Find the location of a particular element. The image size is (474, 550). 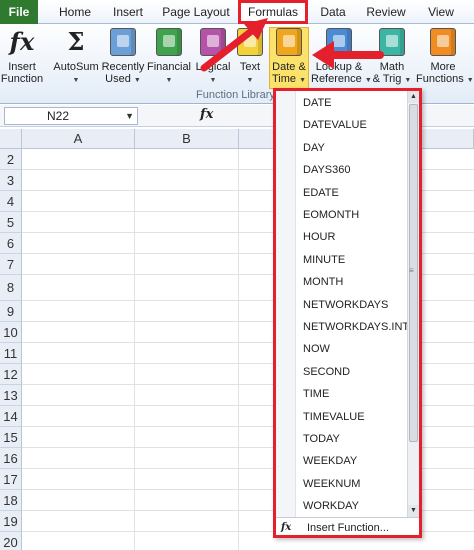

sigma-icon: Σ is located at coordinates (76, 41).